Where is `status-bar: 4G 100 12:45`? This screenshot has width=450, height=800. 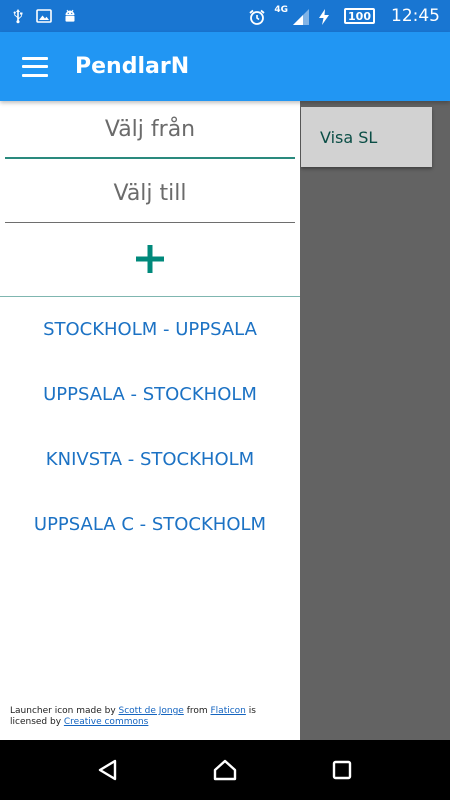
status-bar: 4G 100 12:45 is located at coordinates (225, 16).